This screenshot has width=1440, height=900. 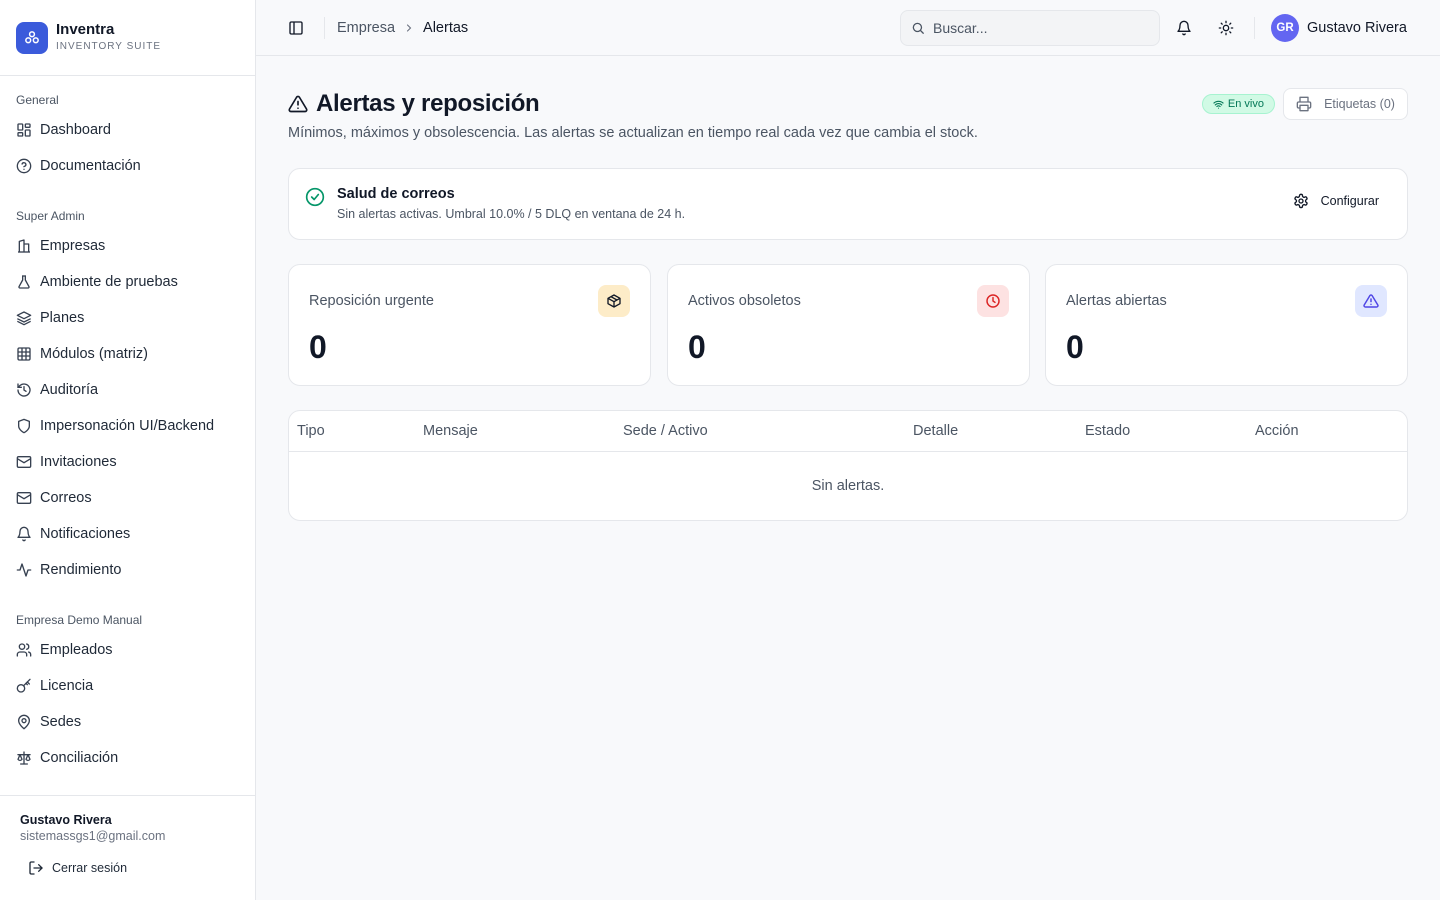 I want to click on stat-label: Activos obsoletos, so click(x=744, y=301).